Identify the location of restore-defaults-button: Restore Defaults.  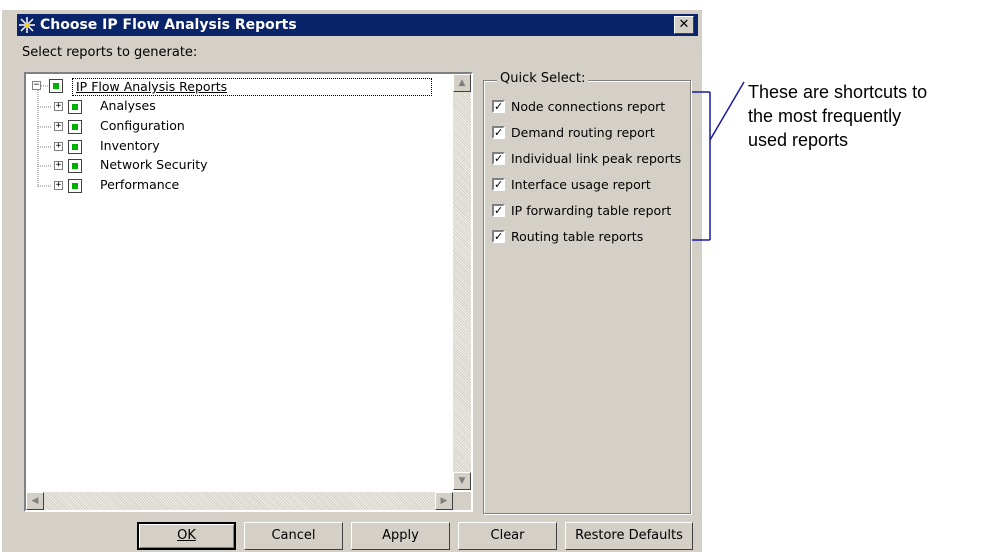
(629, 536).